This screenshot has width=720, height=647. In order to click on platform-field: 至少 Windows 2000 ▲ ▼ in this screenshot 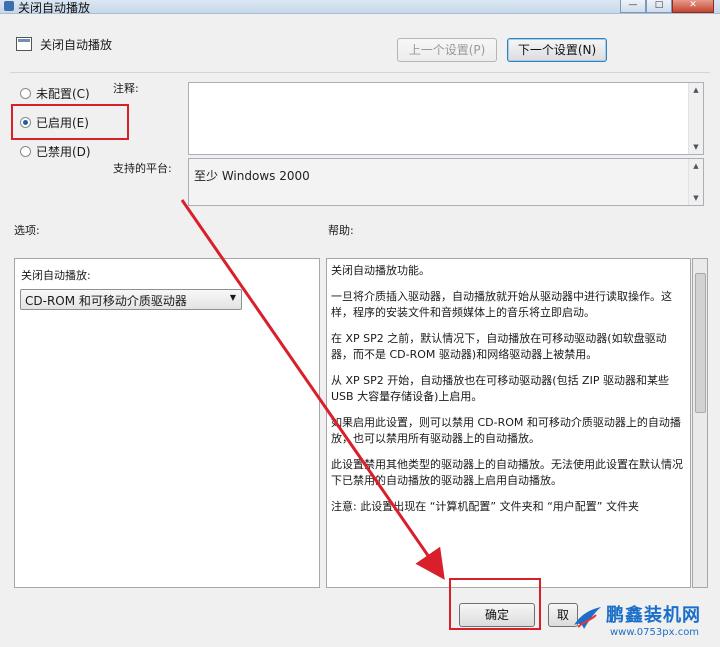, I will do `click(446, 182)`.